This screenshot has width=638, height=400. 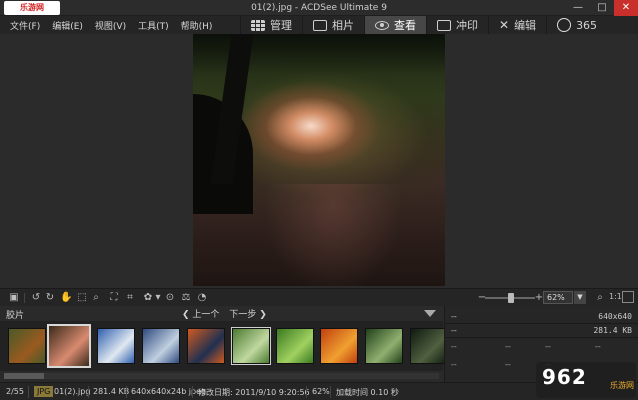 What do you see at coordinates (14, 298) in the screenshot?
I see `save-icon: ▣` at bounding box center [14, 298].